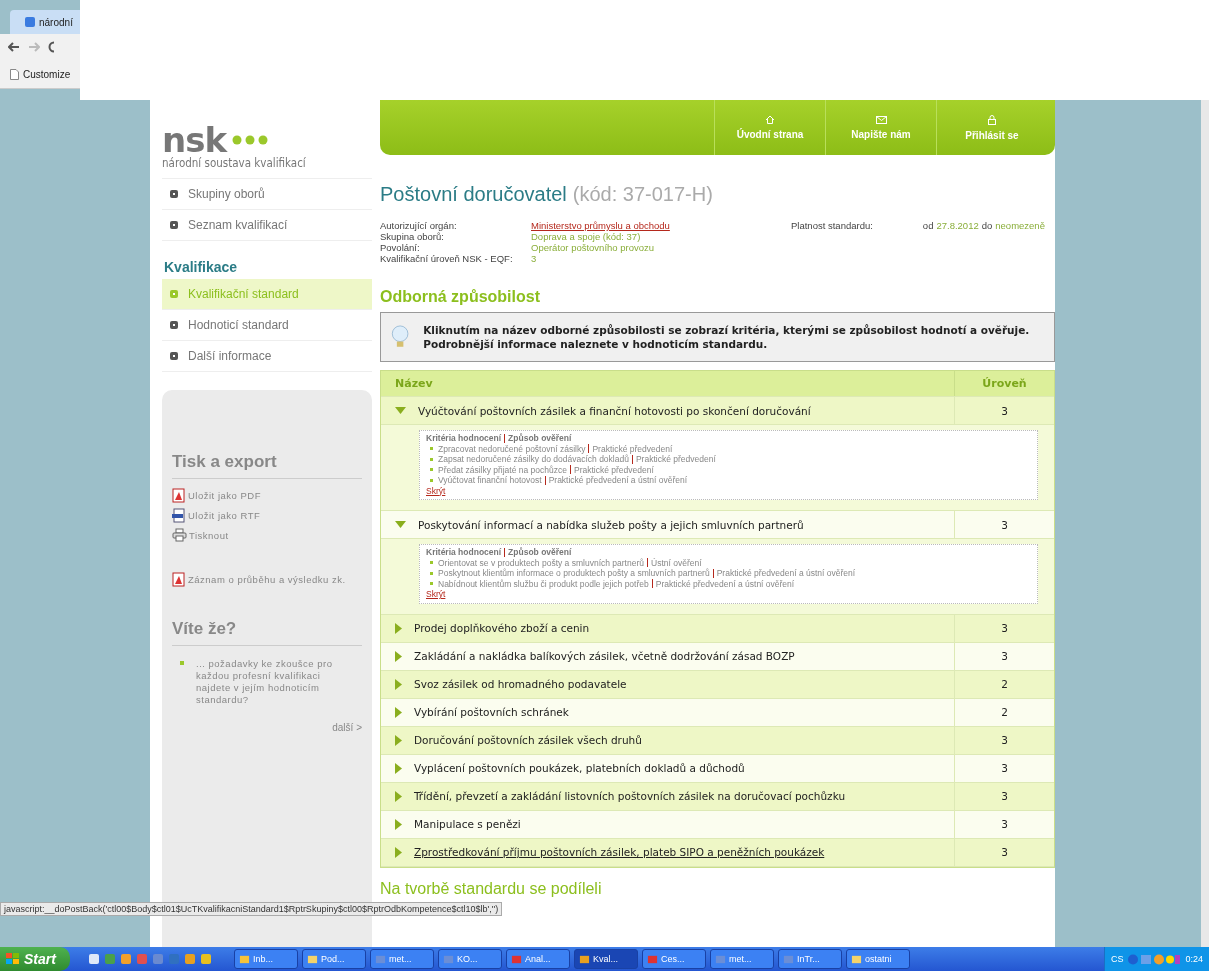 The image size is (1209, 971). I want to click on info-value: 27.8.2012, so click(957, 226).